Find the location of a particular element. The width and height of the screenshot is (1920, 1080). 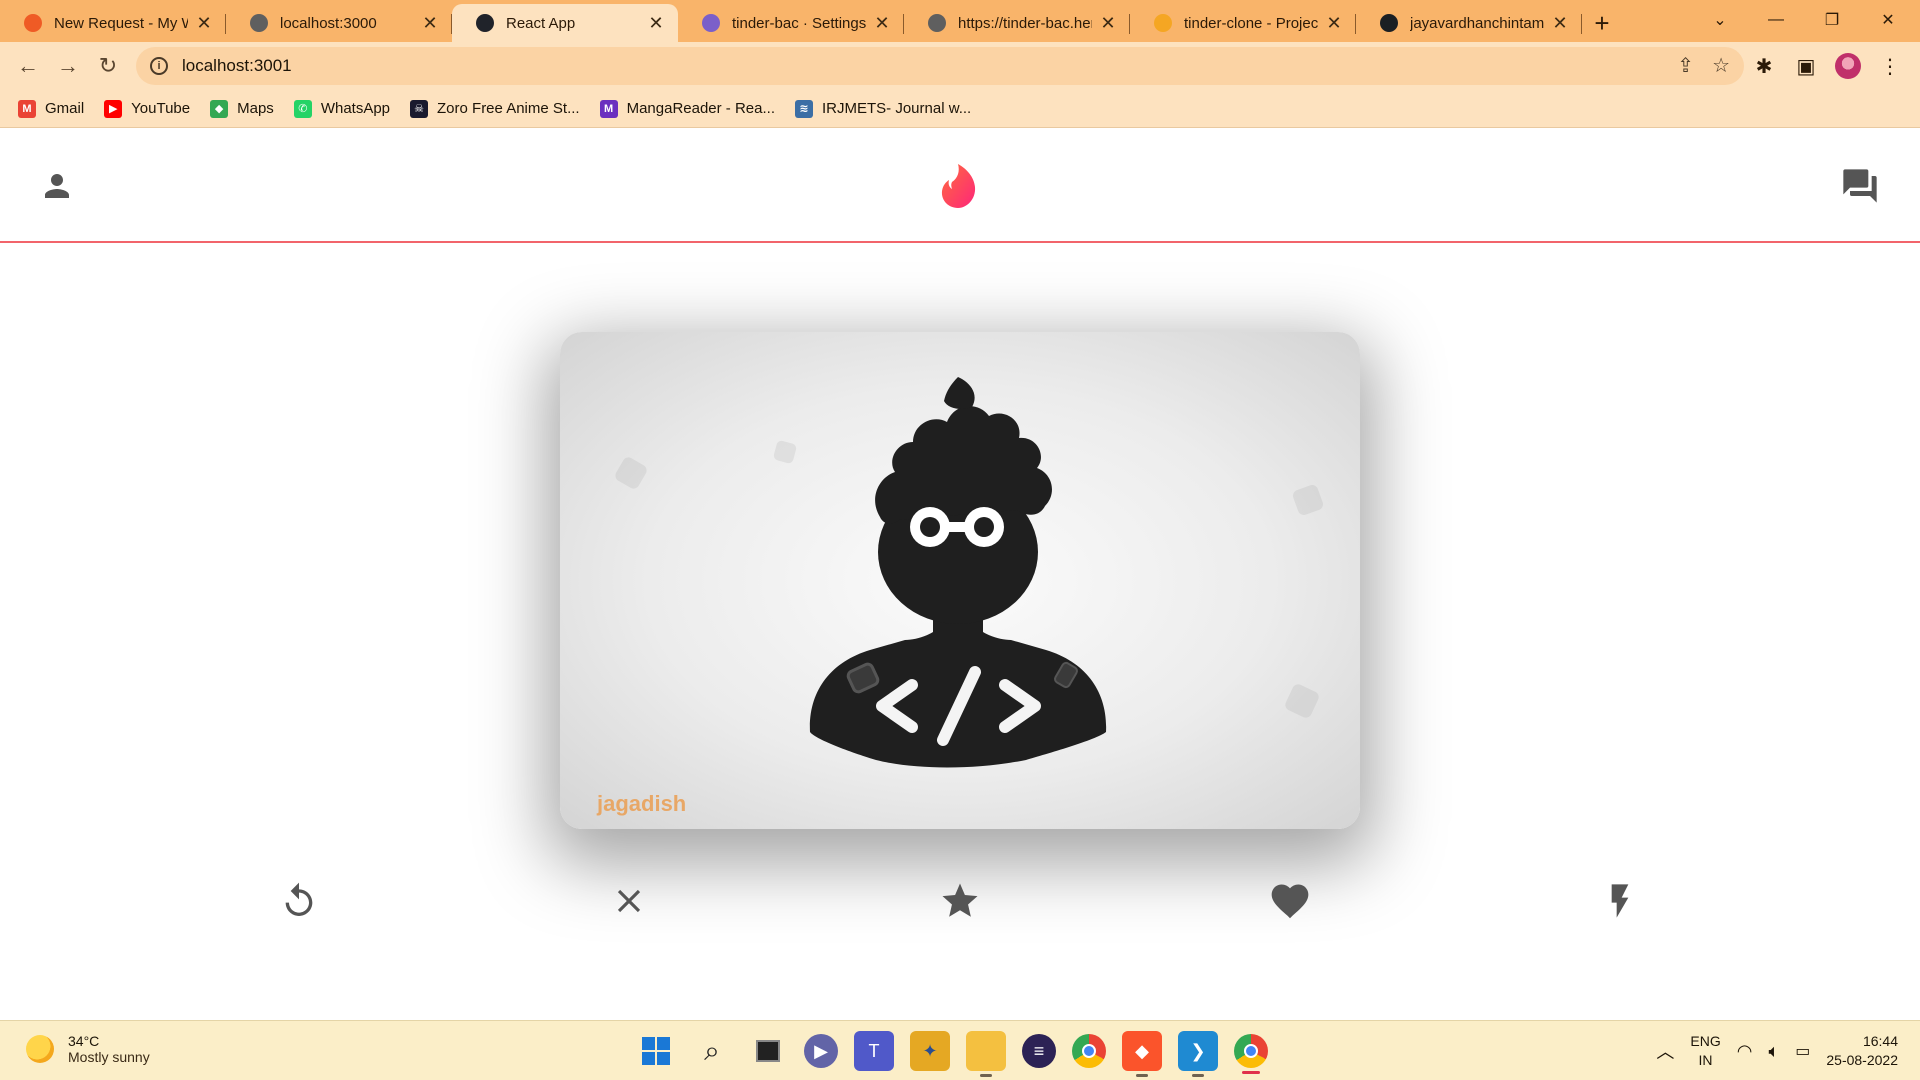

extensions-puzzle-icon: ✱ is located at coordinates (1764, 66).